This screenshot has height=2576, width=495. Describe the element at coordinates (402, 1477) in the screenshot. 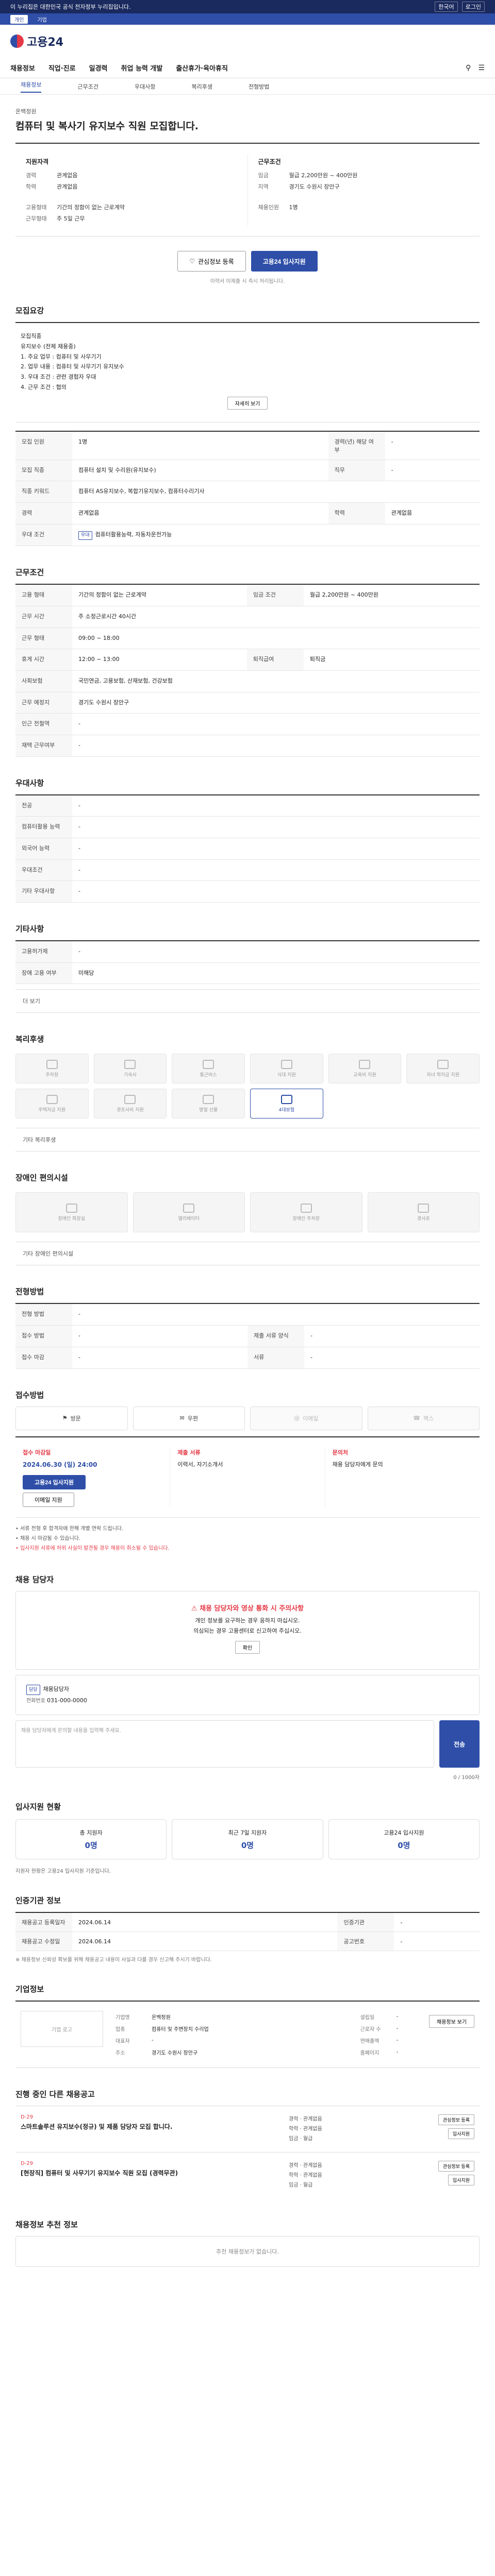

I see `process-contact: 문의처 채용 담당자에게 문의` at that location.